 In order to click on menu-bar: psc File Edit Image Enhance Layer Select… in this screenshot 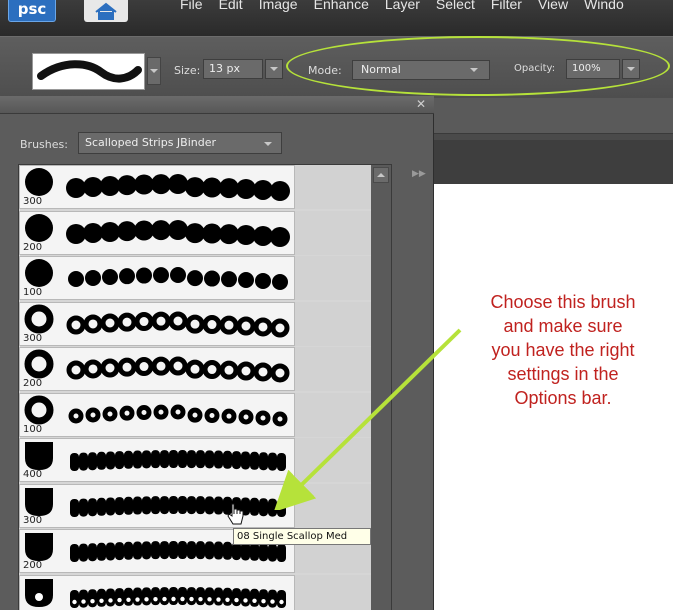, I will do `click(336, 18)`.